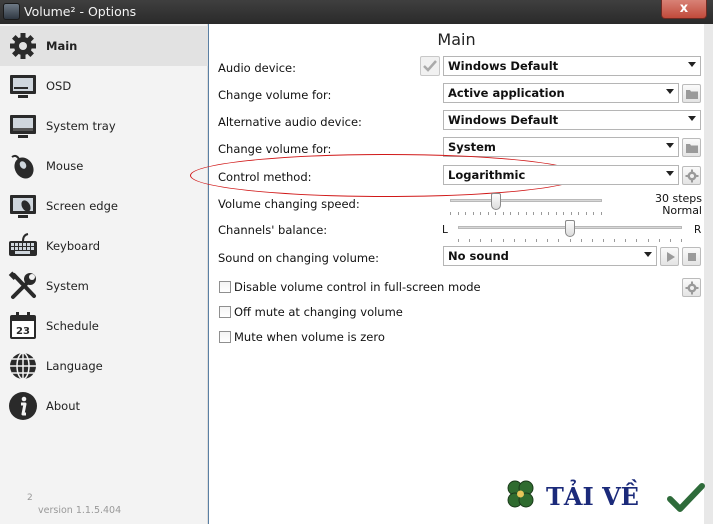 The image size is (713, 524). Describe the element at coordinates (289, 204) in the screenshot. I see `speed-label: Volume changing speed:` at that location.